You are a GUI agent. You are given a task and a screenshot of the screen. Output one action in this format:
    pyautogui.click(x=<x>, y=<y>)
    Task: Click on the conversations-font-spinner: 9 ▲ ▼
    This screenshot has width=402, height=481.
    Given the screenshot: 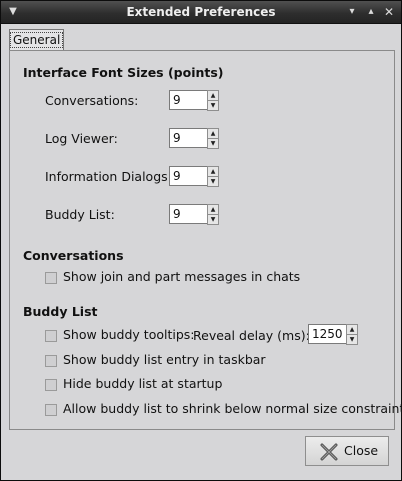 What is the action you would take?
    pyautogui.click(x=194, y=100)
    